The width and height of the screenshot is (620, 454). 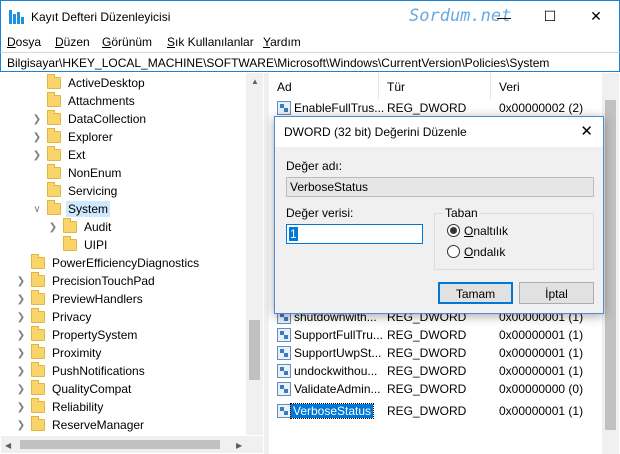 What do you see at coordinates (60, 407) in the screenshot?
I see `tree-item: ❯ Reliability` at bounding box center [60, 407].